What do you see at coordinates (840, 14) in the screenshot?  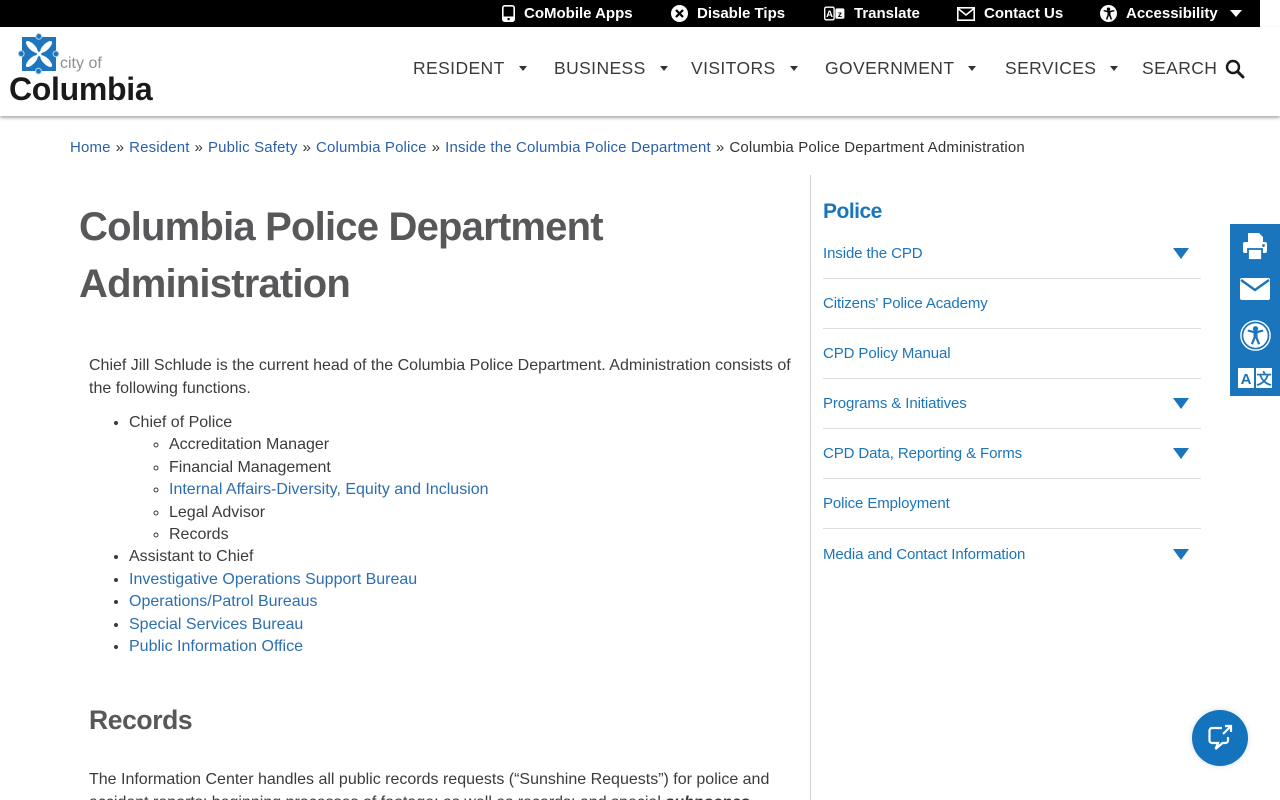 I see `svg-text: z` at bounding box center [840, 14].